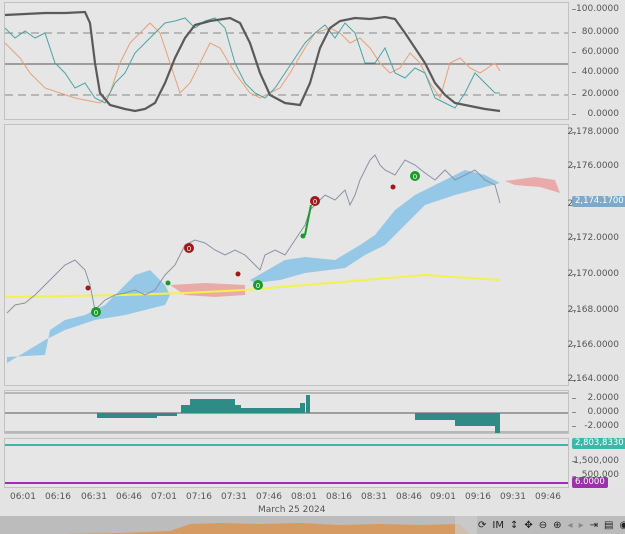 This screenshot has width=625, height=534. I want to click on green-bars, so click(308, 220).